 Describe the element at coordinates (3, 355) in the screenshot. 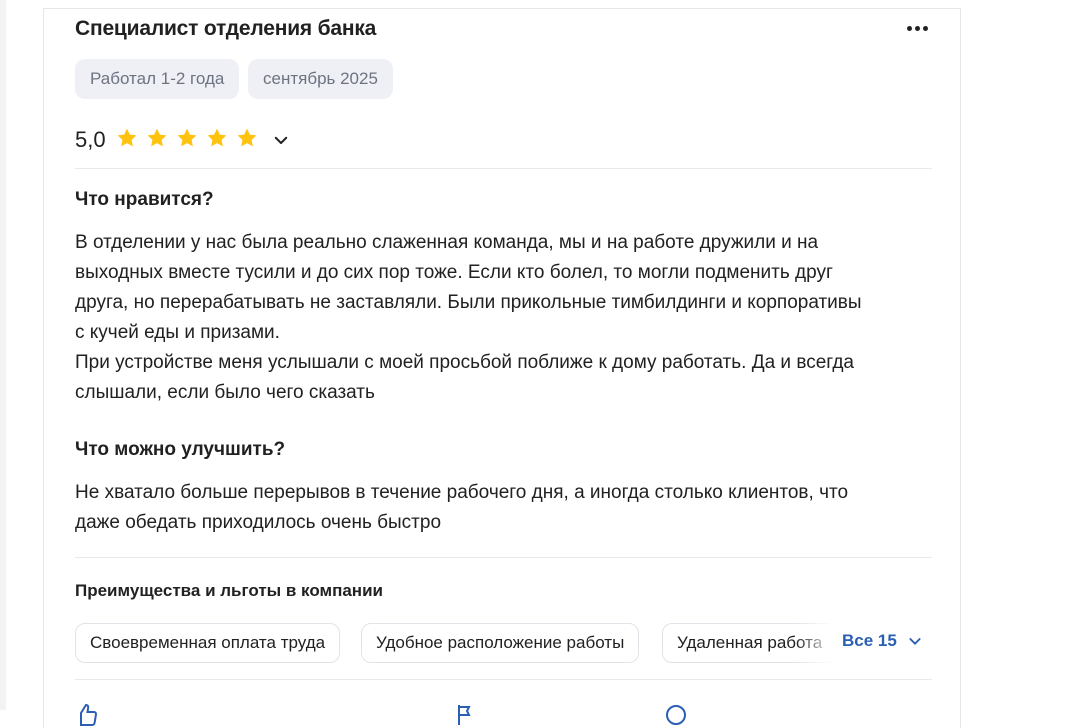

I see `page-left-edge` at that location.